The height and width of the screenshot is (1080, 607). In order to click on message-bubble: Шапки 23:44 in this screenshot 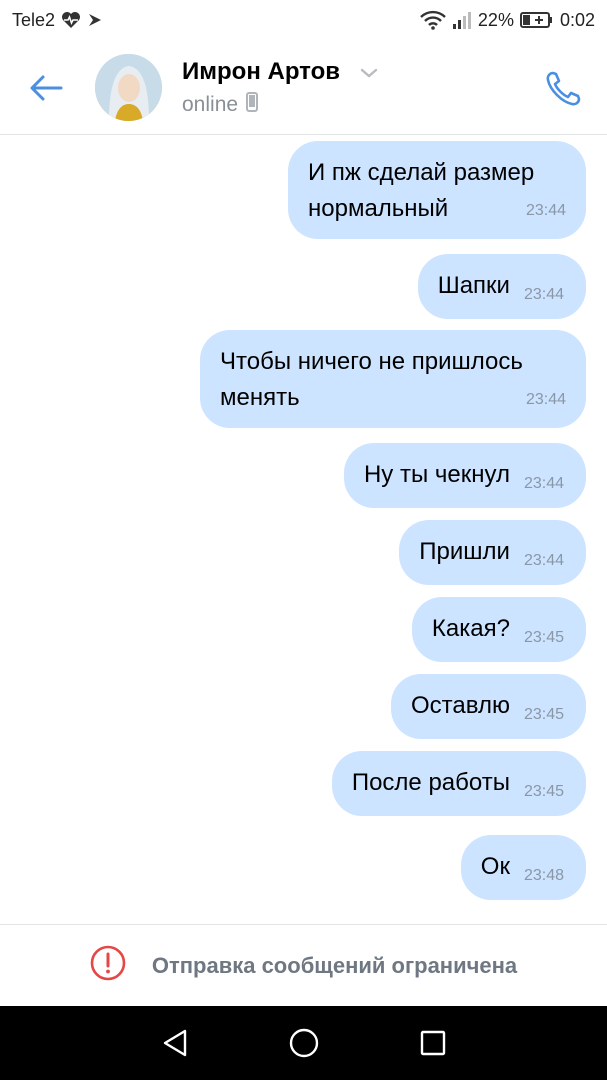, I will do `click(501, 286)`.